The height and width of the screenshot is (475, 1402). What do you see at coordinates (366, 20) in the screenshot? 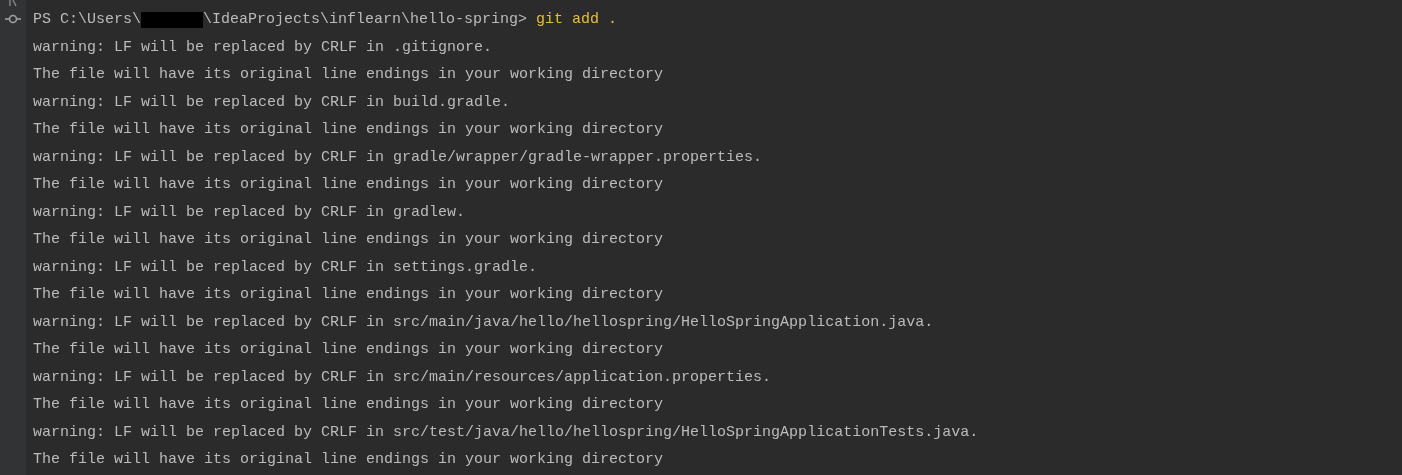
I see `prompt-path: \IdeaProjects\inflearn\hello-spring>` at bounding box center [366, 20].